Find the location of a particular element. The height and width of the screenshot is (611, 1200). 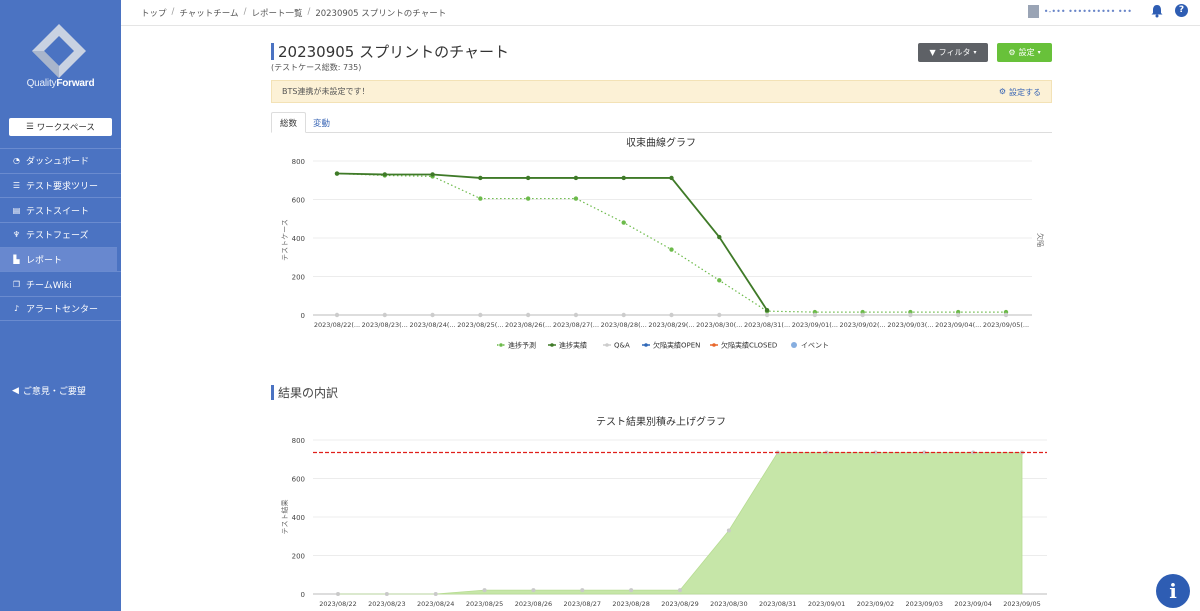

legend-label: 欠陥実績OPEN is located at coordinates (676, 345).